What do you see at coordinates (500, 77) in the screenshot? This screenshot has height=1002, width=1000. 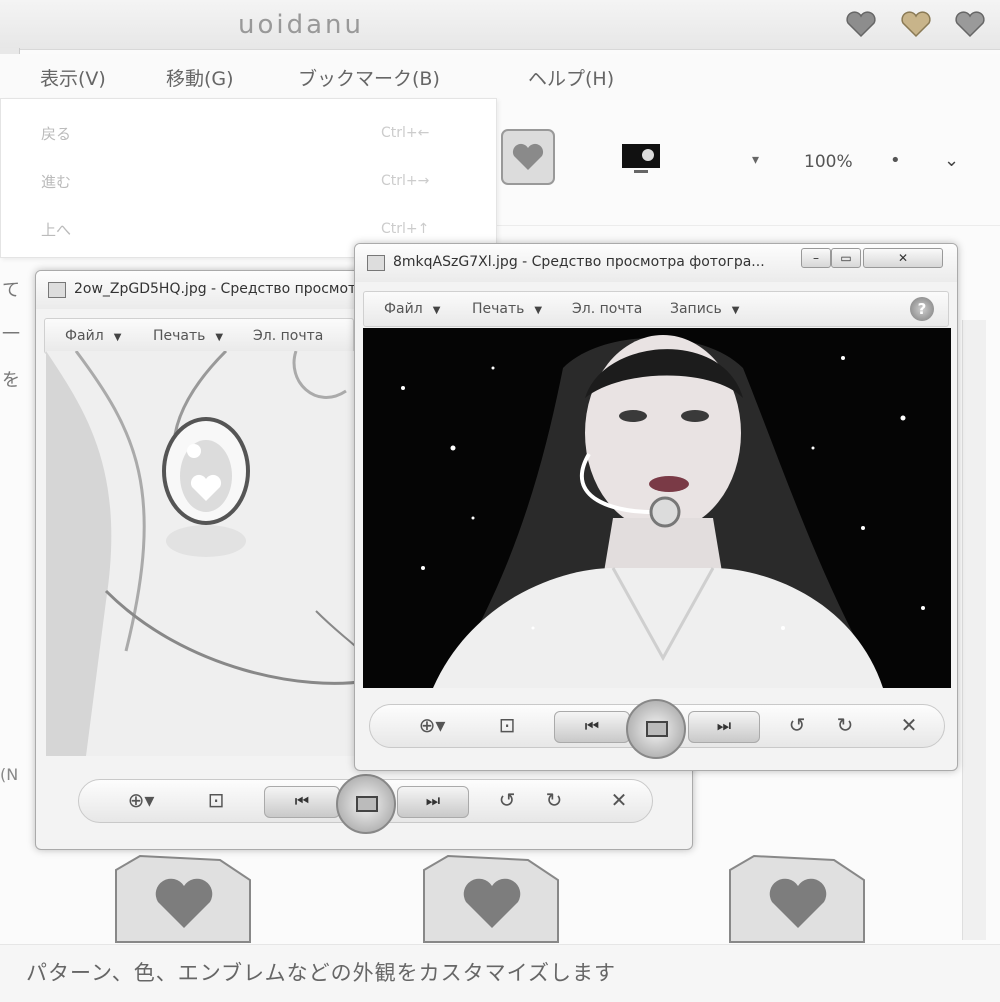 I see `menubar` at bounding box center [500, 77].